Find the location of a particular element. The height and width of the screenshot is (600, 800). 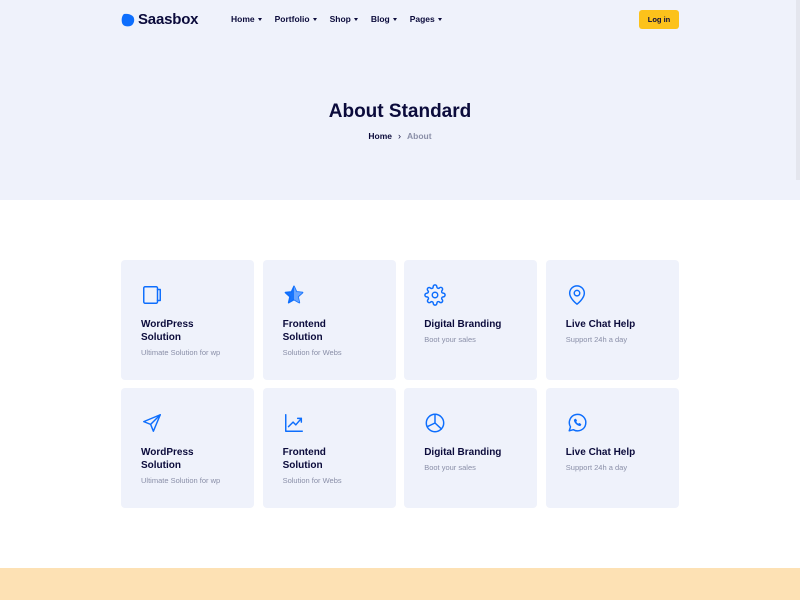

menu-item-home: Home is located at coordinates (246, 19).